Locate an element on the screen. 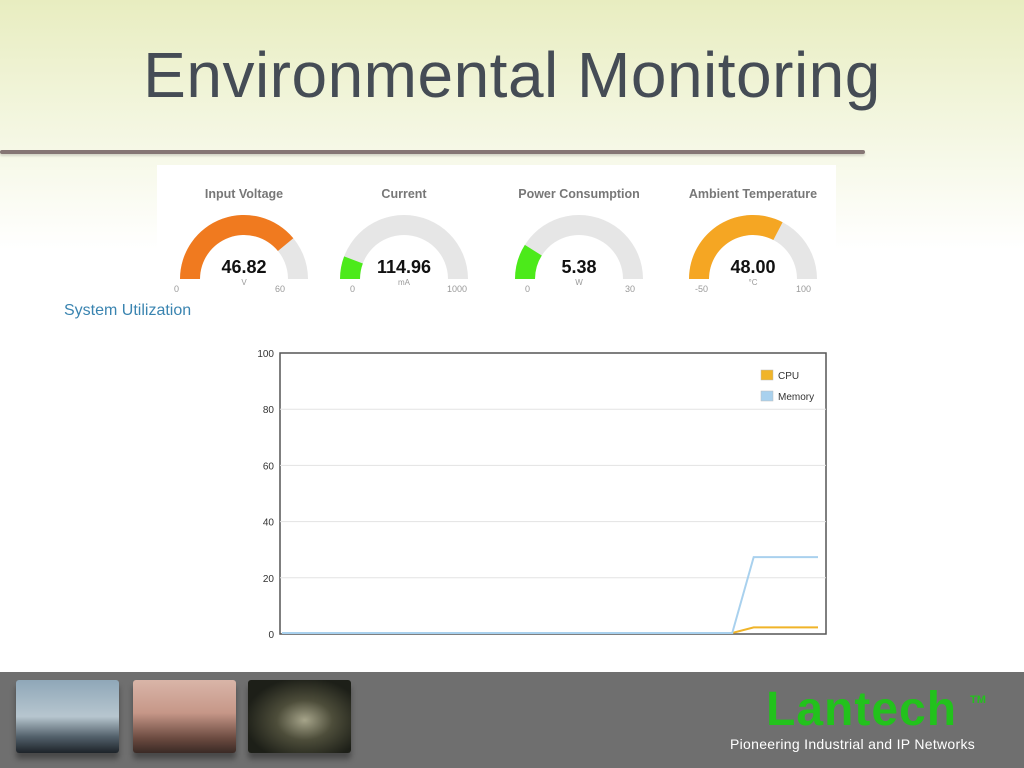  legend-swatch-memory is located at coordinates (767, 396).